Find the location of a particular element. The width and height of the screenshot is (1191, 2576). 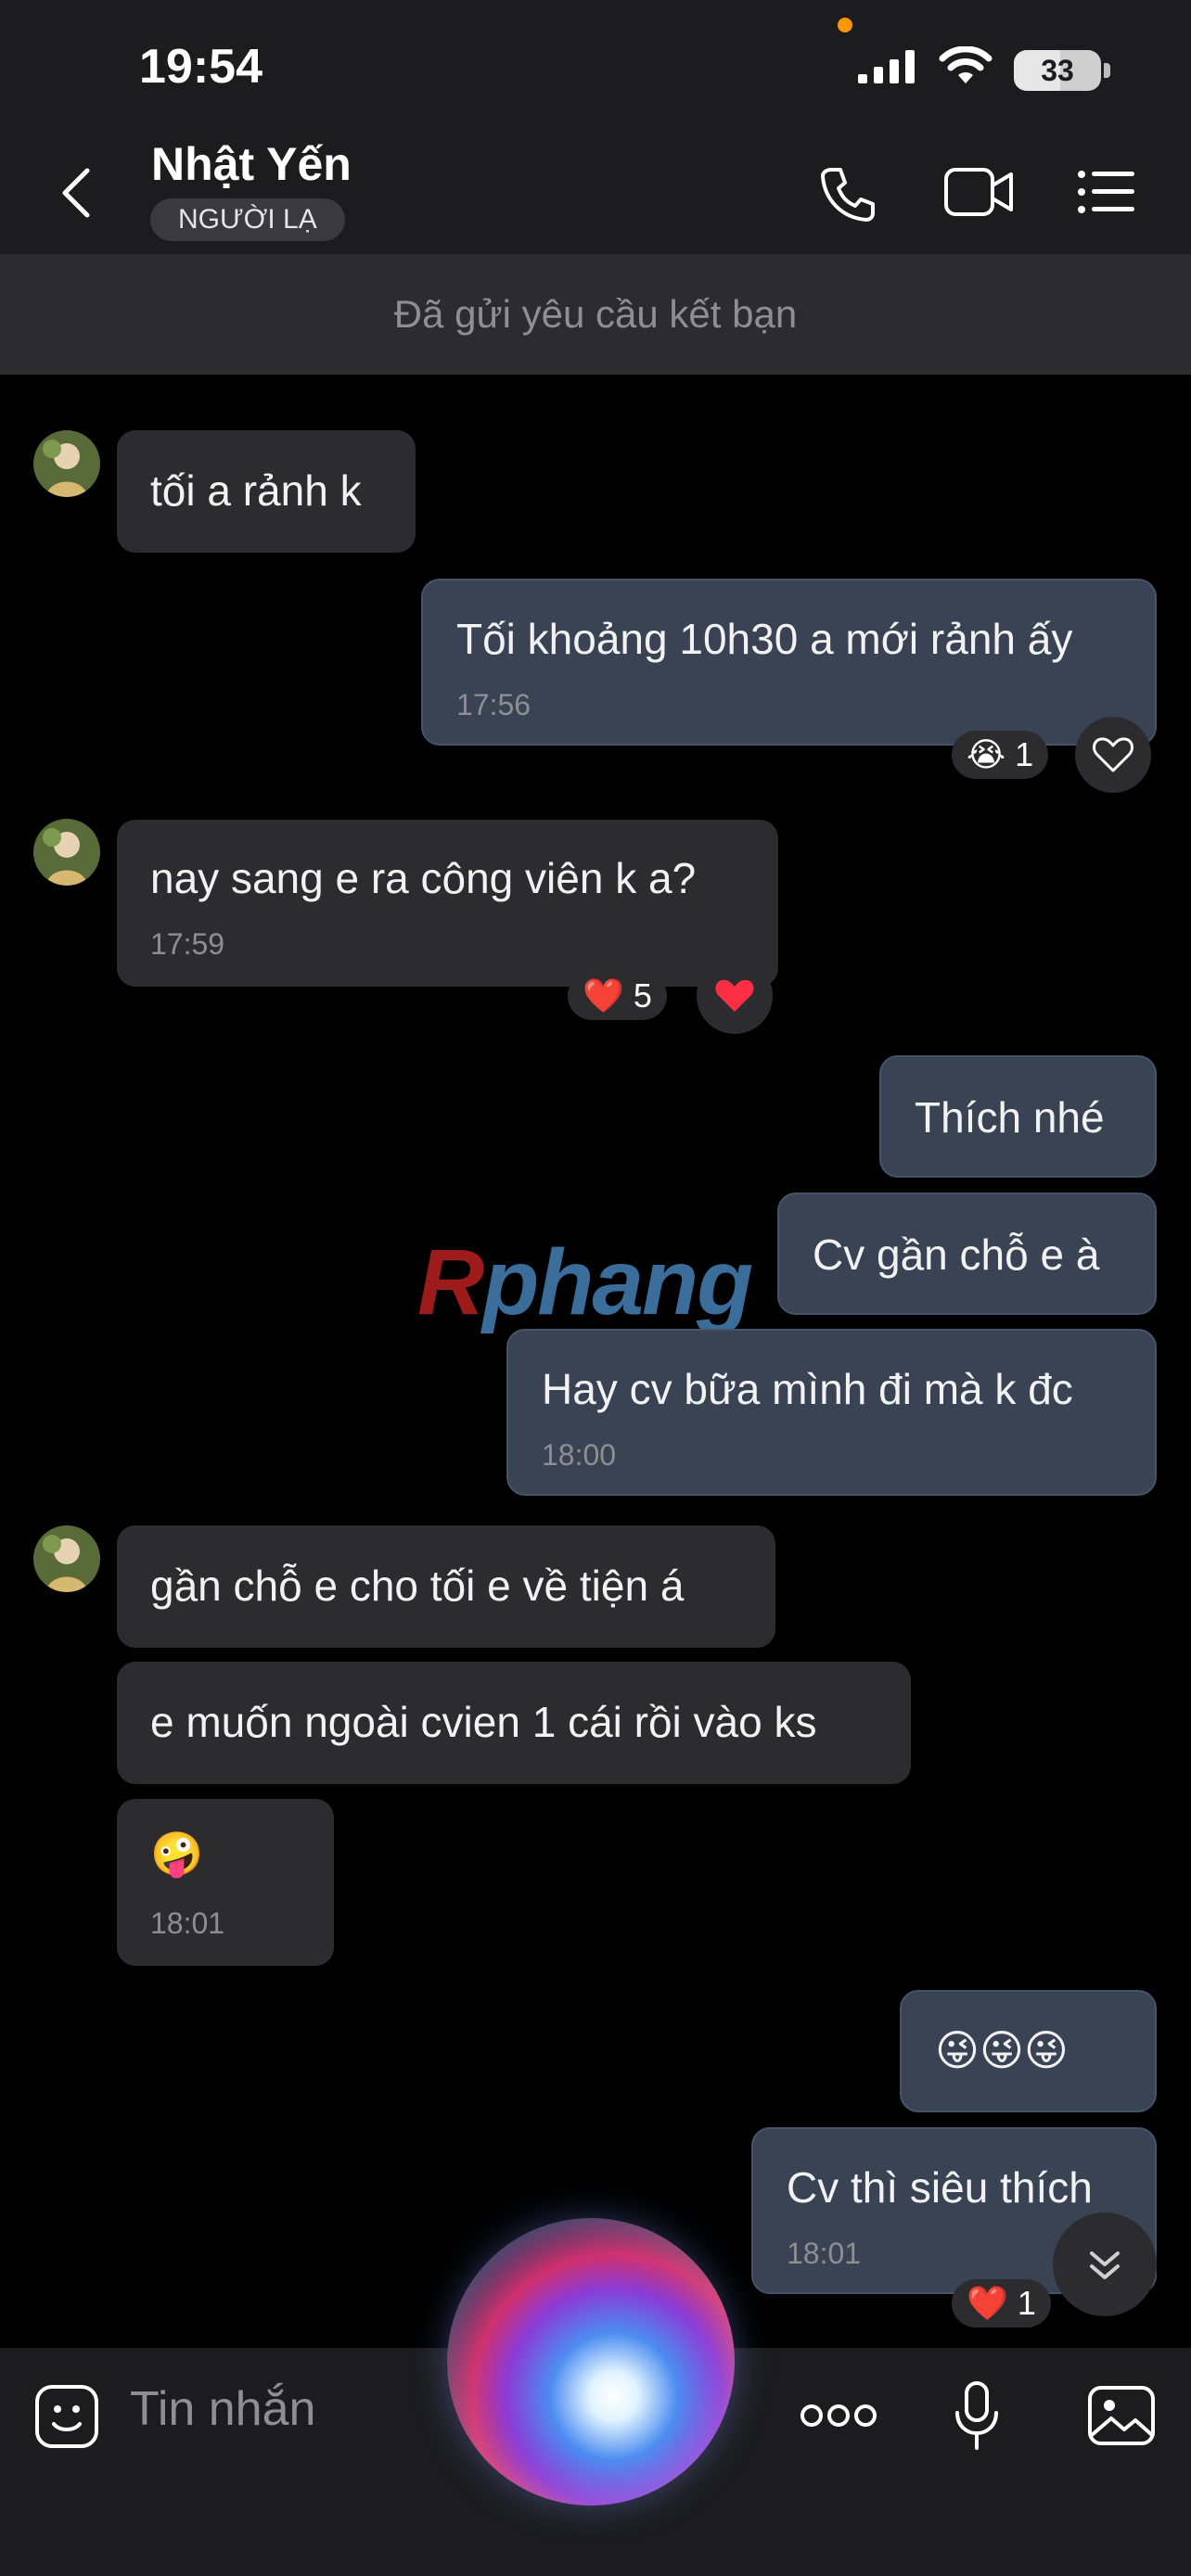

message-text: e muốn ngoài cvien 1 cái rồi vào ks is located at coordinates (484, 1722).